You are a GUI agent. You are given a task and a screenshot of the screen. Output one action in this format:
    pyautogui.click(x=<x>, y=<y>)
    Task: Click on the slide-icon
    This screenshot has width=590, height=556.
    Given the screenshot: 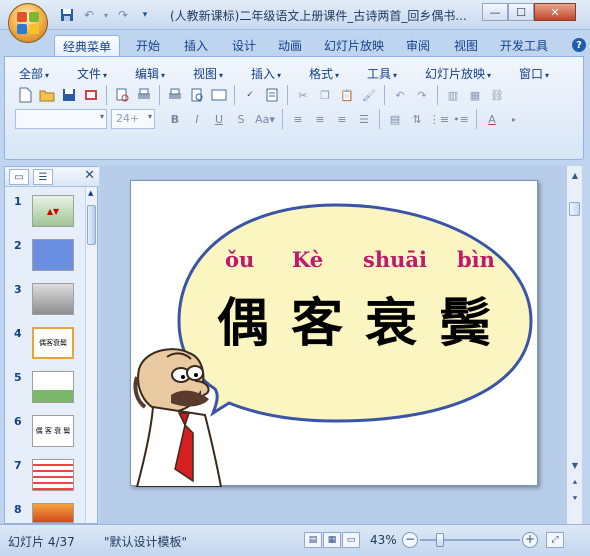 What is the action you would take?
    pyautogui.click(x=219, y=95)
    